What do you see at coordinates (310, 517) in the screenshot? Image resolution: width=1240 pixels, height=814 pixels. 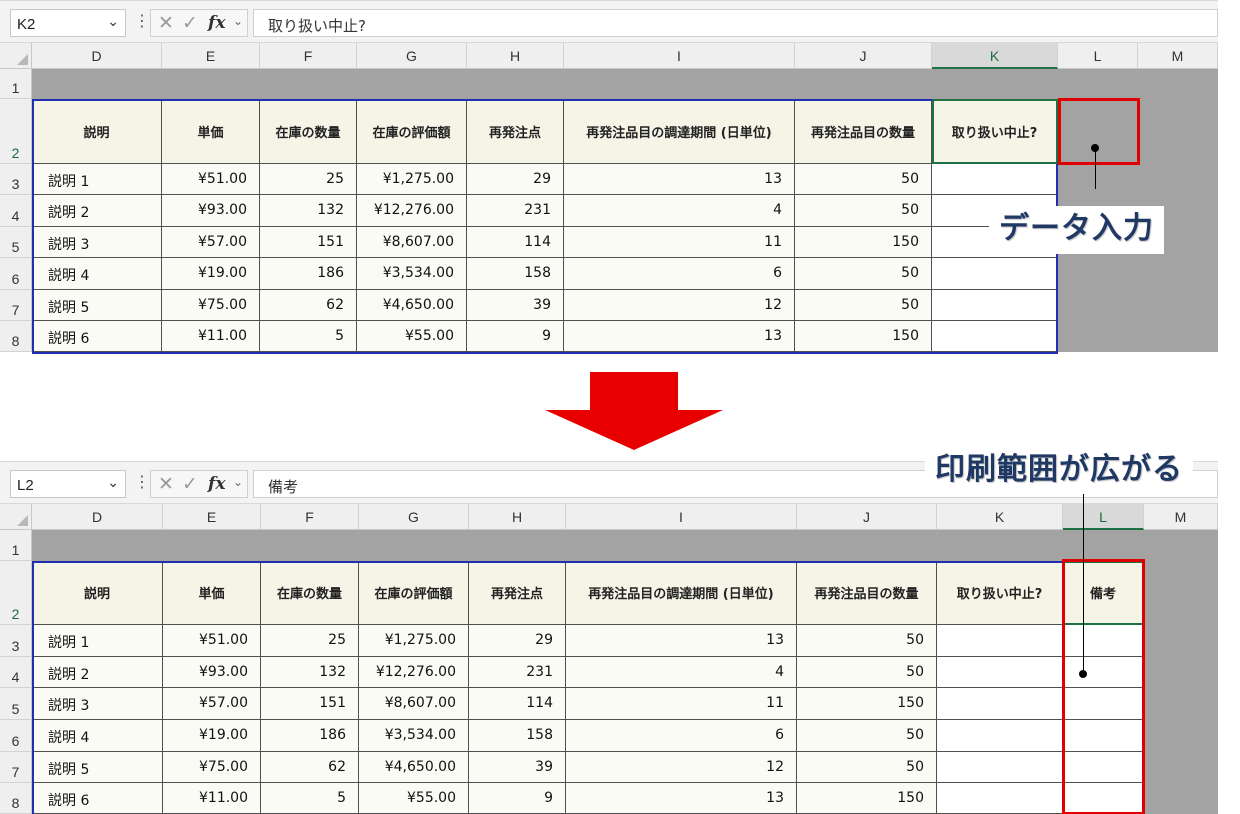 I see `column-header-f: F` at bounding box center [310, 517].